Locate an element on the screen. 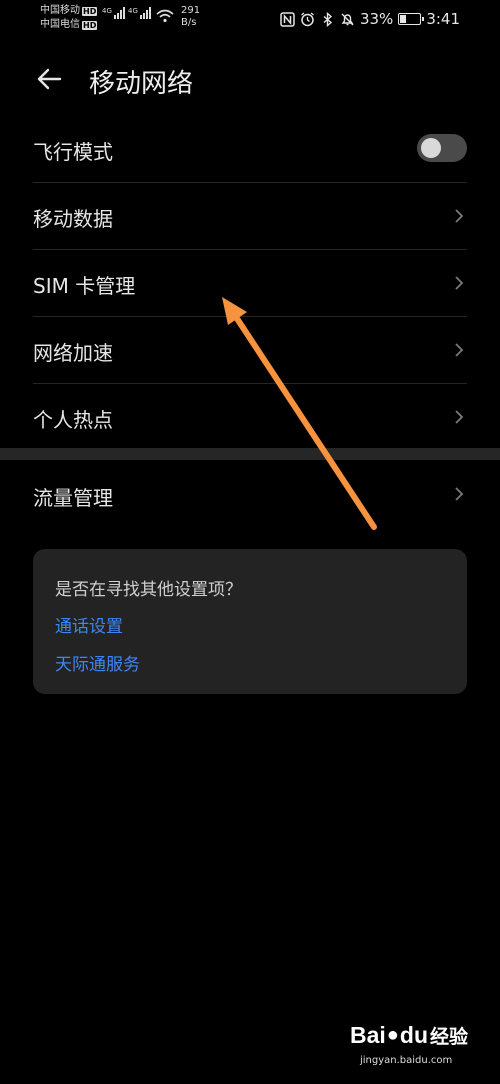 The width and height of the screenshot is (500, 1084). battery-icon is located at coordinates (411, 19).